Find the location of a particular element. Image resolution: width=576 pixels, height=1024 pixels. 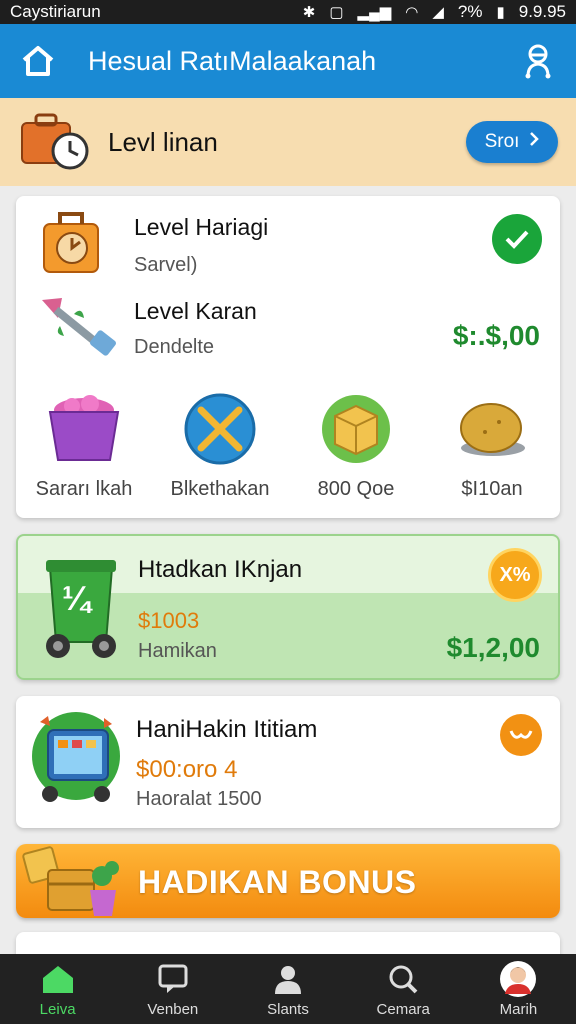

wifi-icon: ◠ is located at coordinates (412, 12).